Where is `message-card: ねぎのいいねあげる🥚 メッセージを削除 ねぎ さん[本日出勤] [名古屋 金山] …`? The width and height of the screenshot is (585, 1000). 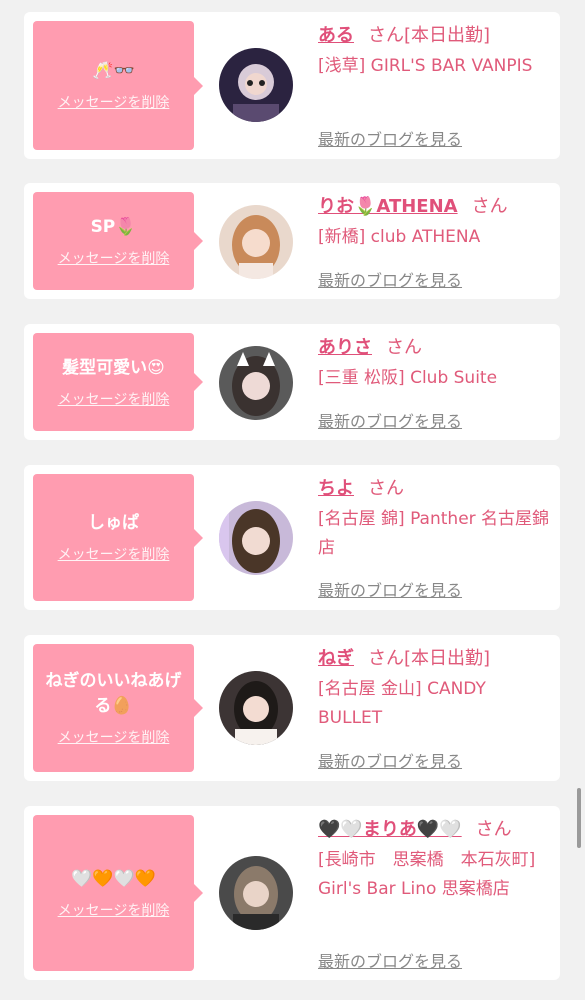 message-card: ねぎのいいねあげる🥚 メッセージを削除 ねぎ さん[本日出勤] [名古屋 金山] … is located at coordinates (292, 708).